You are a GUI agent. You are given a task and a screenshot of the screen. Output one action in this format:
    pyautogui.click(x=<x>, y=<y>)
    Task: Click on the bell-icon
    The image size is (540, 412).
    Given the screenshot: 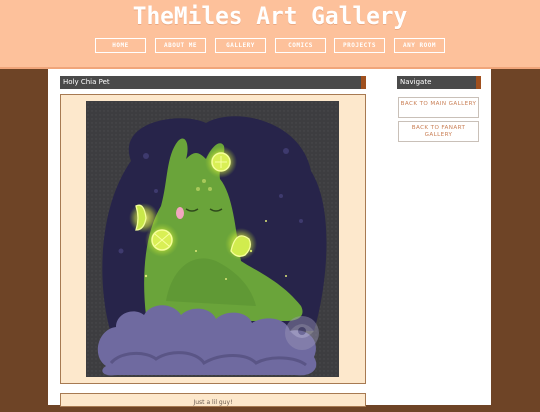 What is the action you would take?
    pyautogui.click(x=221, y=162)
    